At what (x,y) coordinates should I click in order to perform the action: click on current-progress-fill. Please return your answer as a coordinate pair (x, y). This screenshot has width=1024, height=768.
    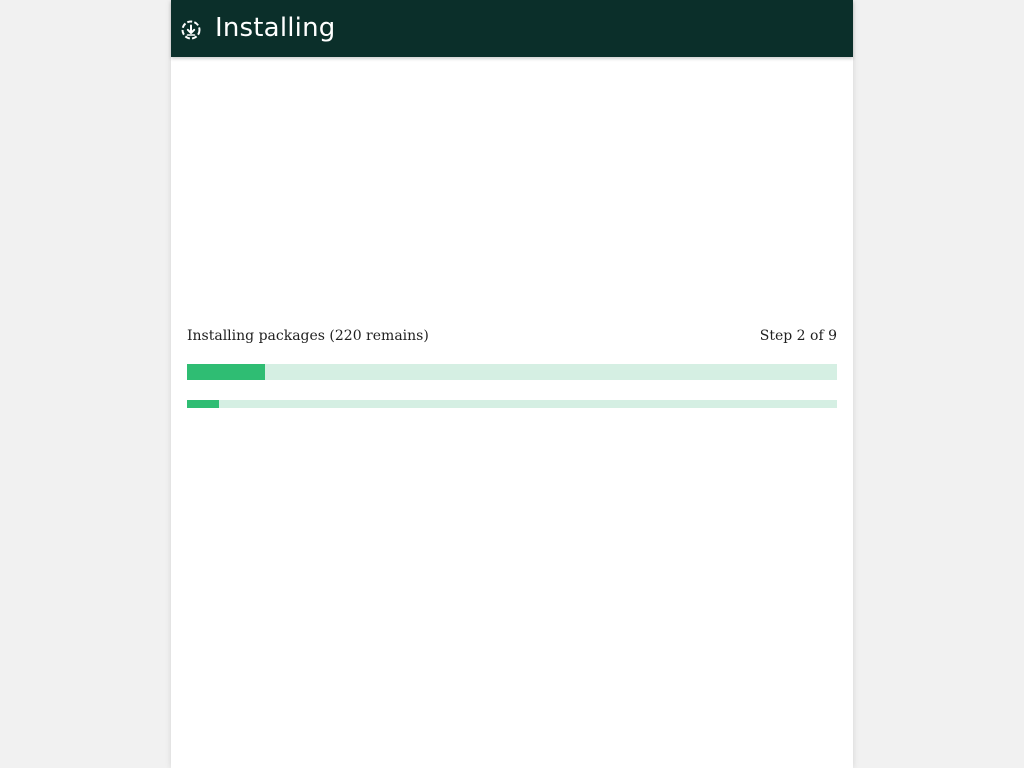
    Looking at the image, I should click on (203, 404).